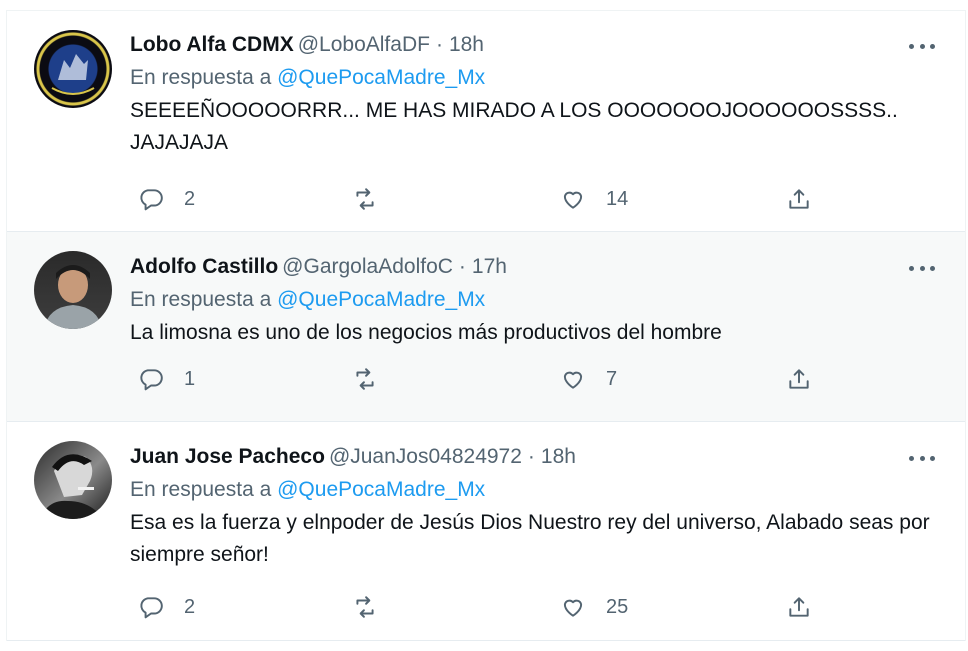 This screenshot has height=651, width=968. Describe the element at coordinates (212, 44) in the screenshot. I see `display-name: Lobo Alfa CDMX` at that location.